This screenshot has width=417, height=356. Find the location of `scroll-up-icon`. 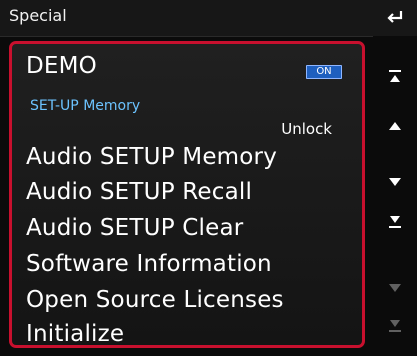

scroll-up-icon is located at coordinates (395, 126).